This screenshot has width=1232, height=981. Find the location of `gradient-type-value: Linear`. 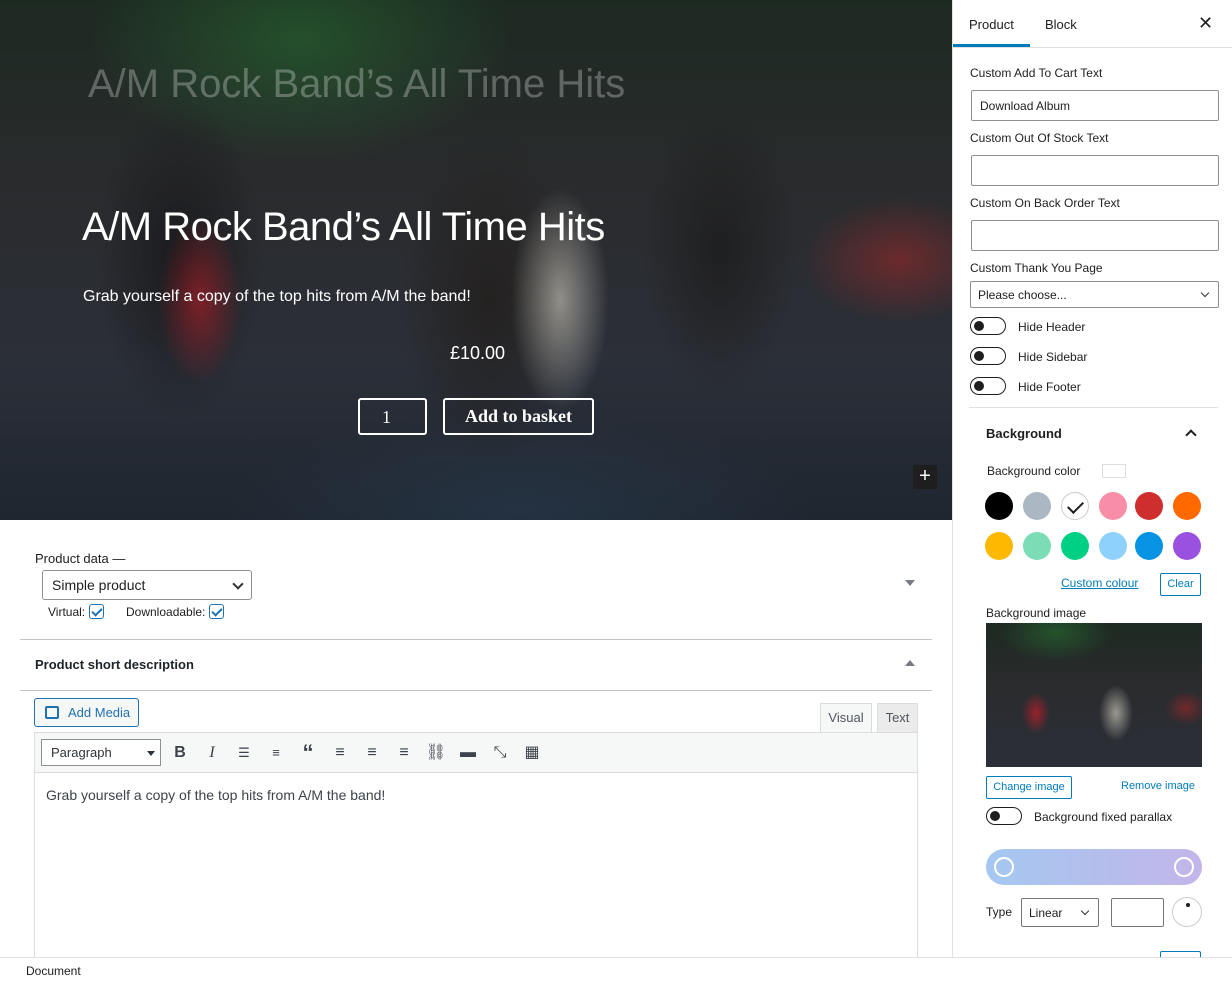

gradient-type-value: Linear is located at coordinates (1046, 913).